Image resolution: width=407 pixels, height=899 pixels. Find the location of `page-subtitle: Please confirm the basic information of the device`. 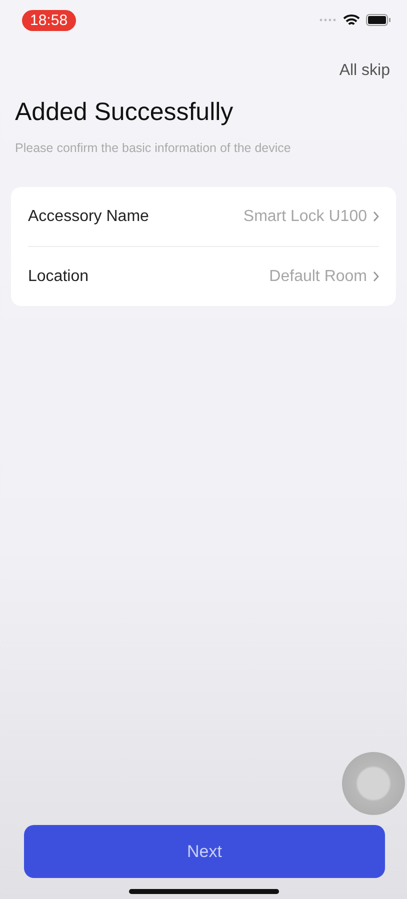

page-subtitle: Please confirm the basic information of the device is located at coordinates (153, 148).